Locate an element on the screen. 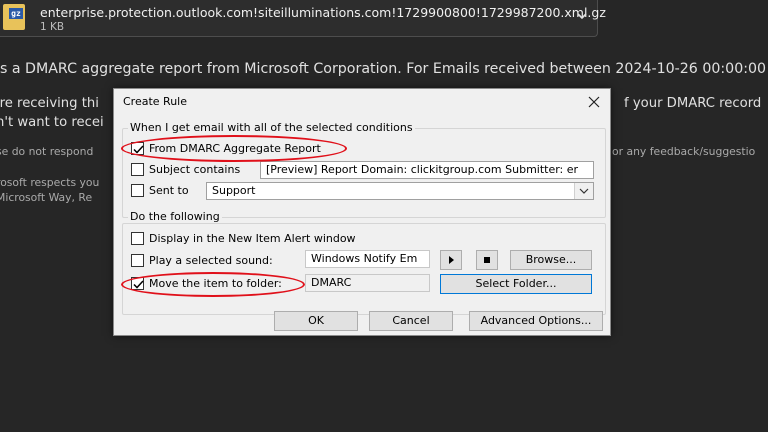  alert-window-checkbox is located at coordinates (137, 238).